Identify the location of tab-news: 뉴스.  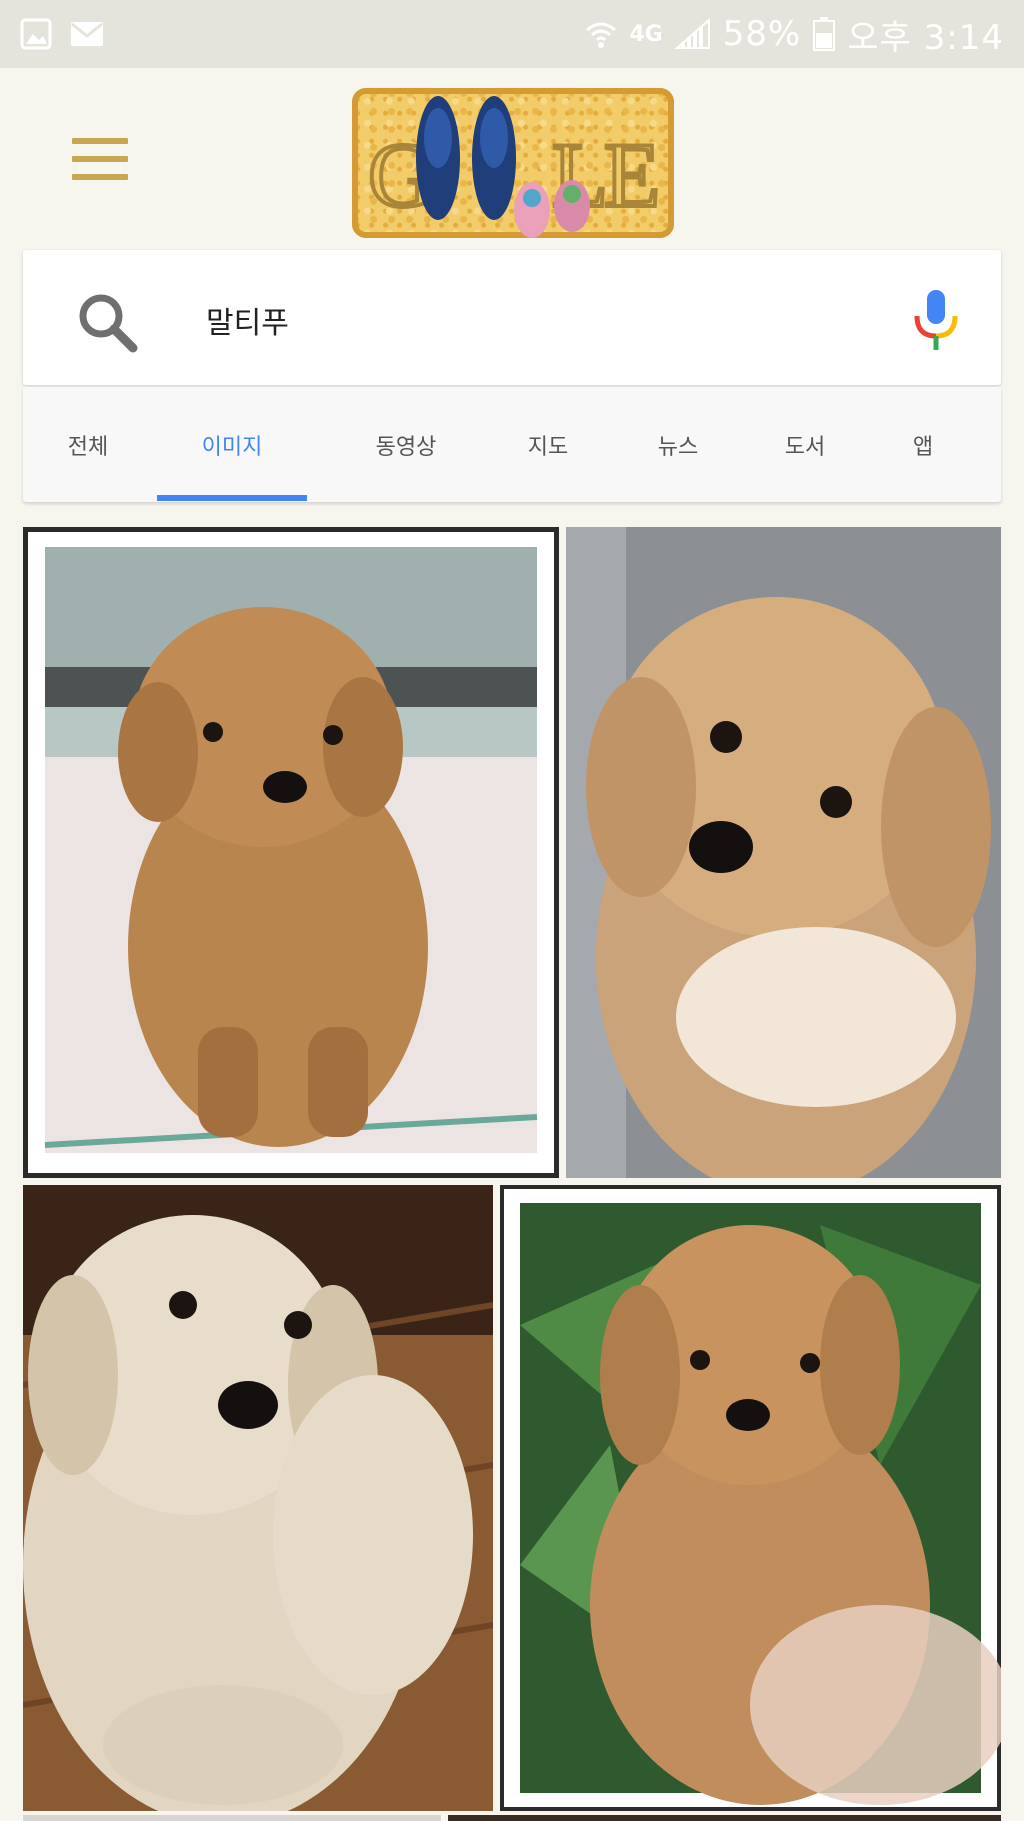
(678, 444).